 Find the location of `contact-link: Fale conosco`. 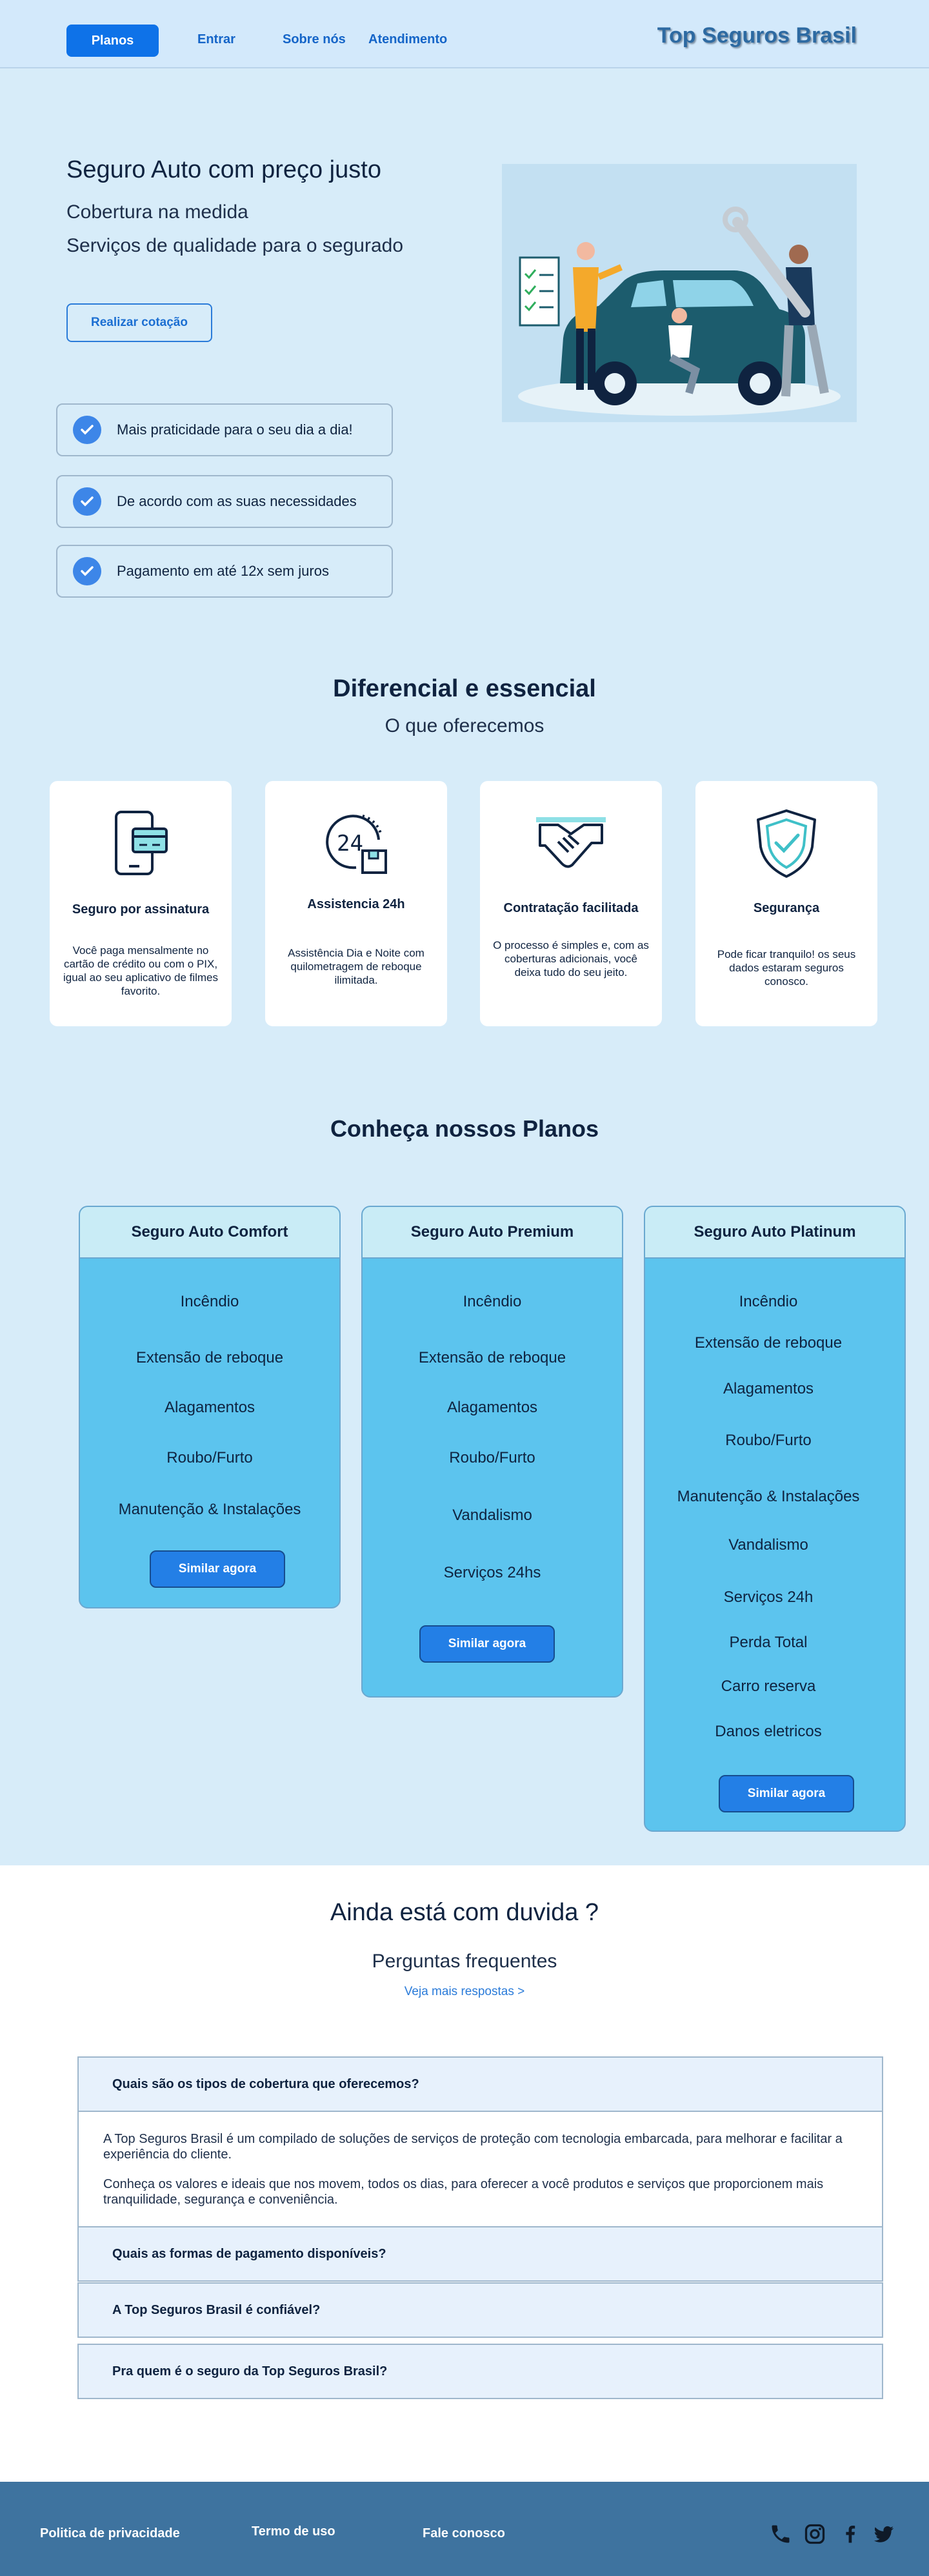

contact-link: Fale conosco is located at coordinates (464, 2533).